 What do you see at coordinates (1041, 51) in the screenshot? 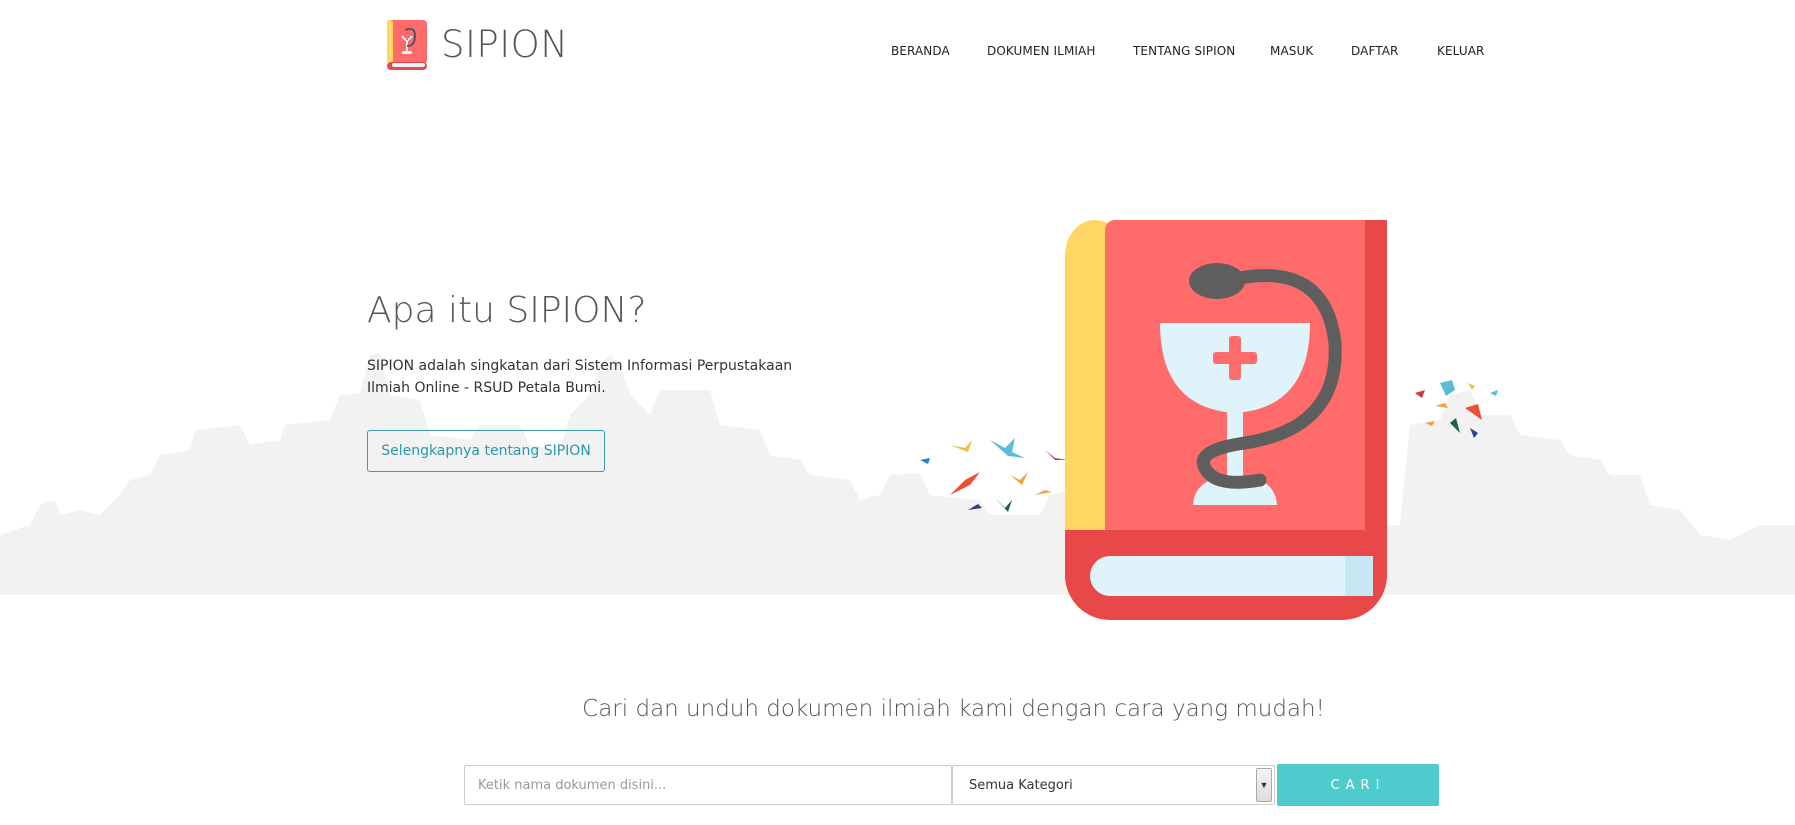
I see `nav-item-dokumen-ilmiah: DOKUMEN ILMIAH` at bounding box center [1041, 51].